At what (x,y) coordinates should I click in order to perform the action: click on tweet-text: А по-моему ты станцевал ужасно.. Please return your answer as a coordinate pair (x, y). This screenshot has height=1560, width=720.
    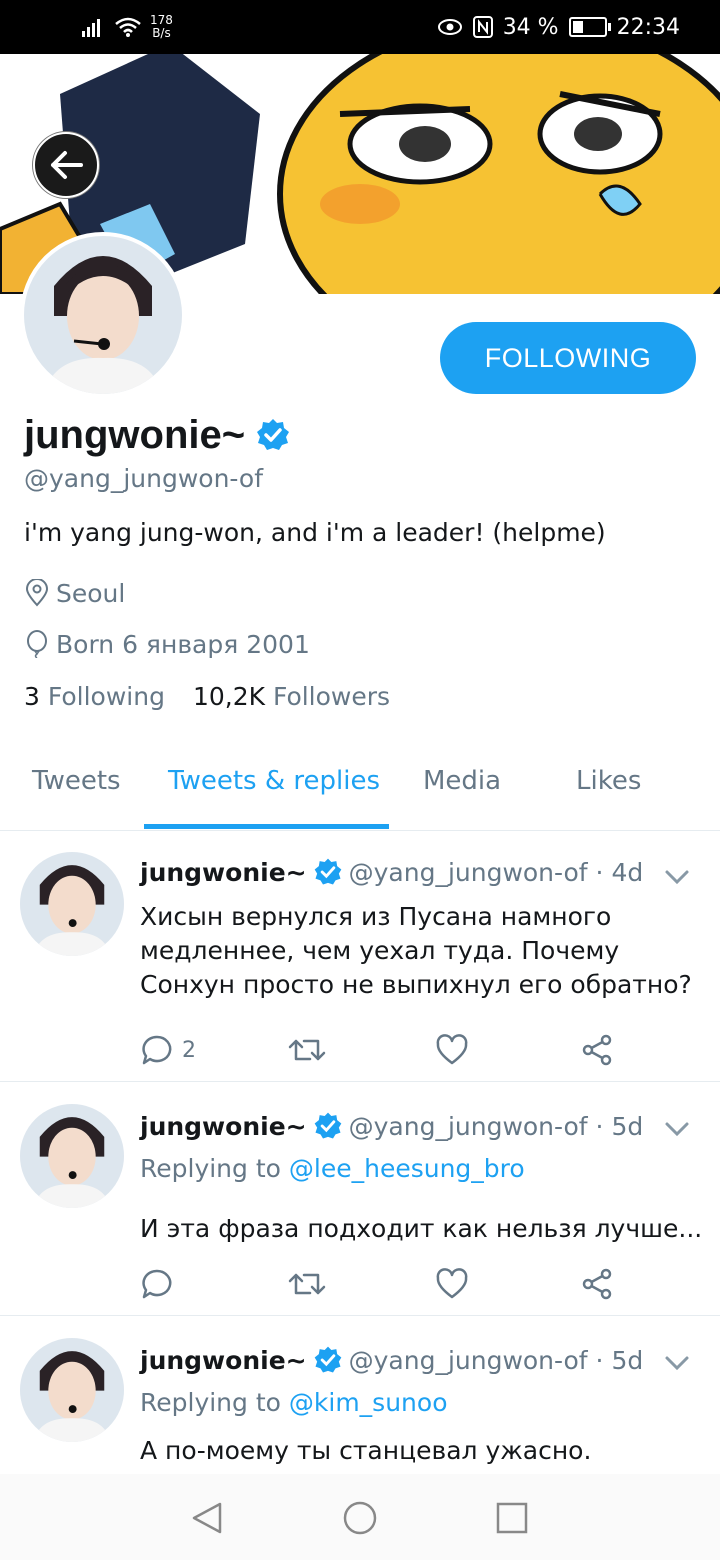
    Looking at the image, I should click on (366, 1450).